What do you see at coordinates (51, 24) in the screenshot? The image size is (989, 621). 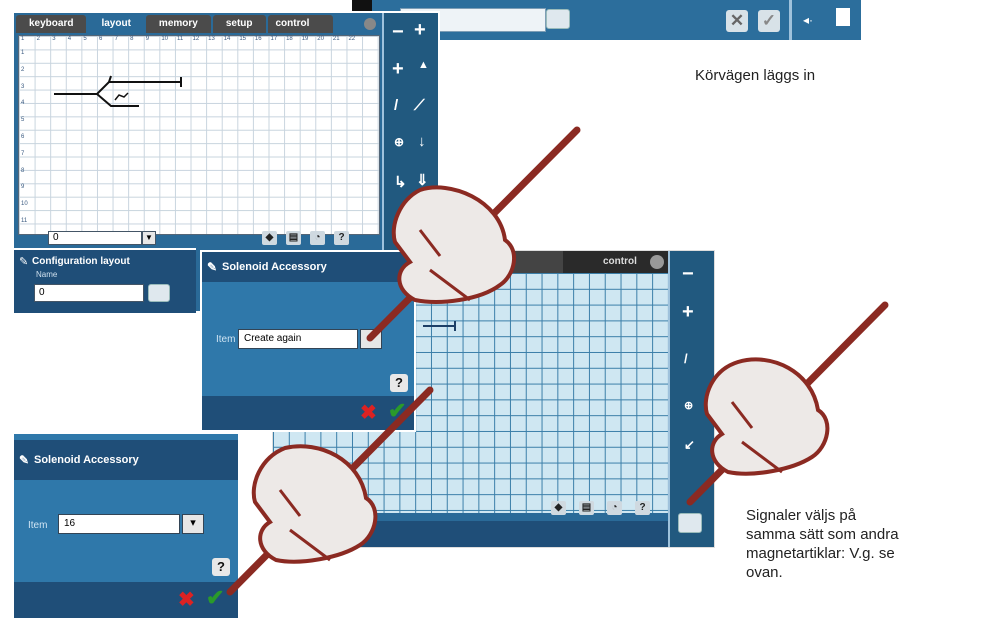 I see `tab-keyboard: keyboard` at bounding box center [51, 24].